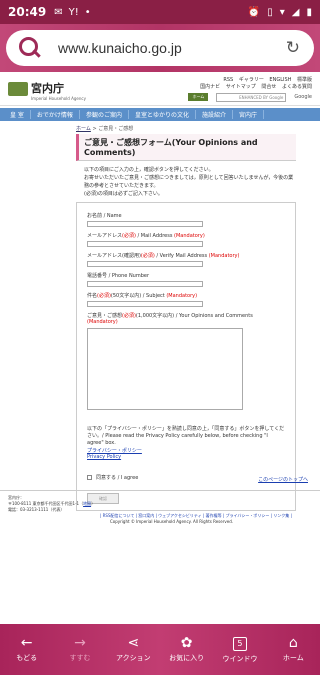  What do you see at coordinates (104, 114) in the screenshot?
I see `nav-item-visit: 参観のご案内` at bounding box center [104, 114].